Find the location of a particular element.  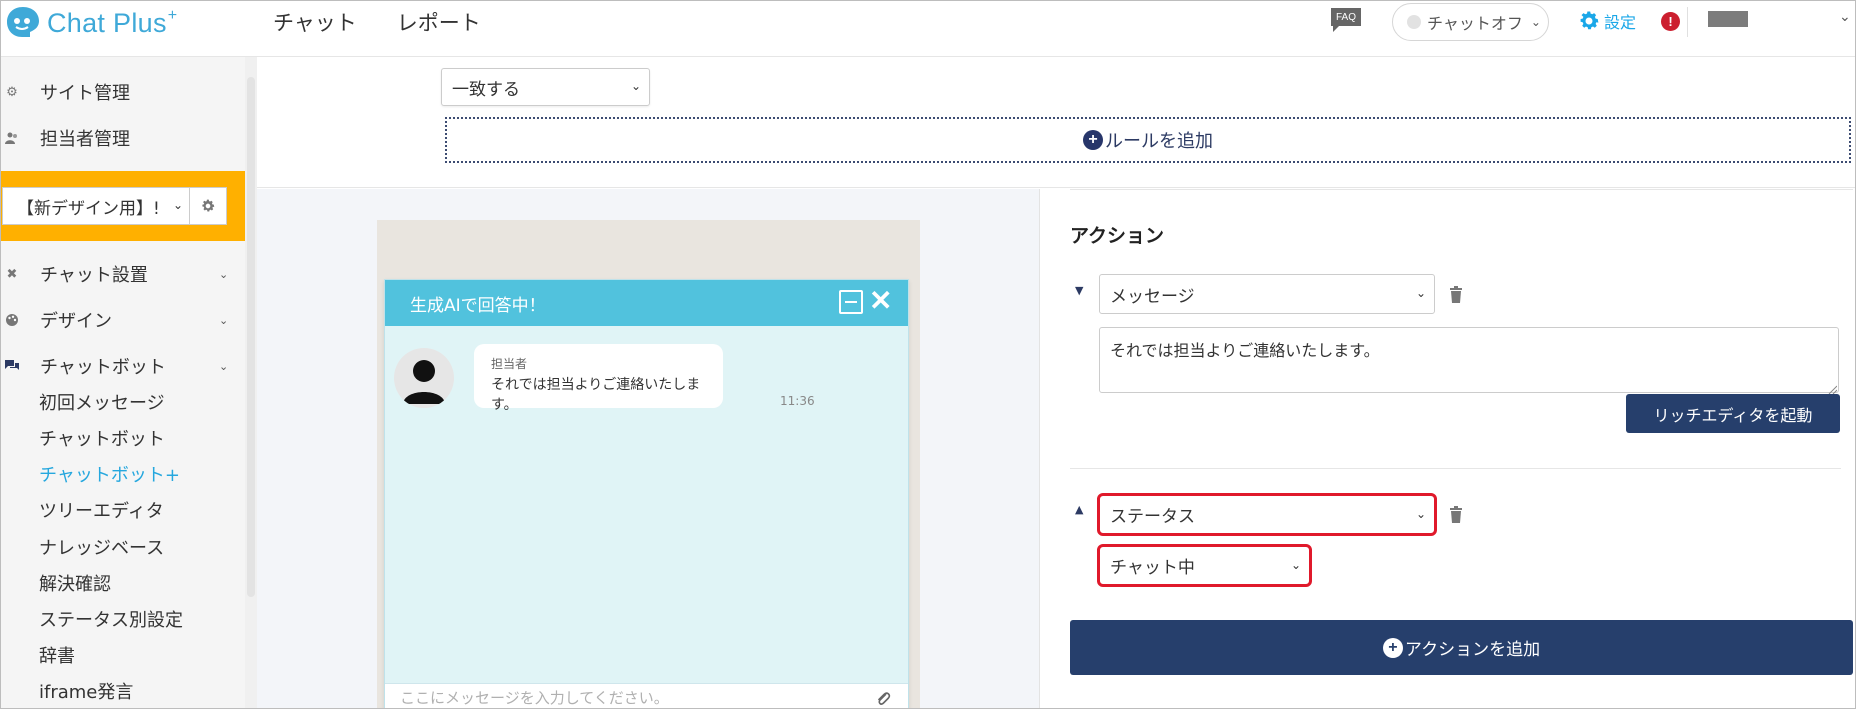

site-select-value: 【新デザイン用】! is located at coordinates (88, 208).